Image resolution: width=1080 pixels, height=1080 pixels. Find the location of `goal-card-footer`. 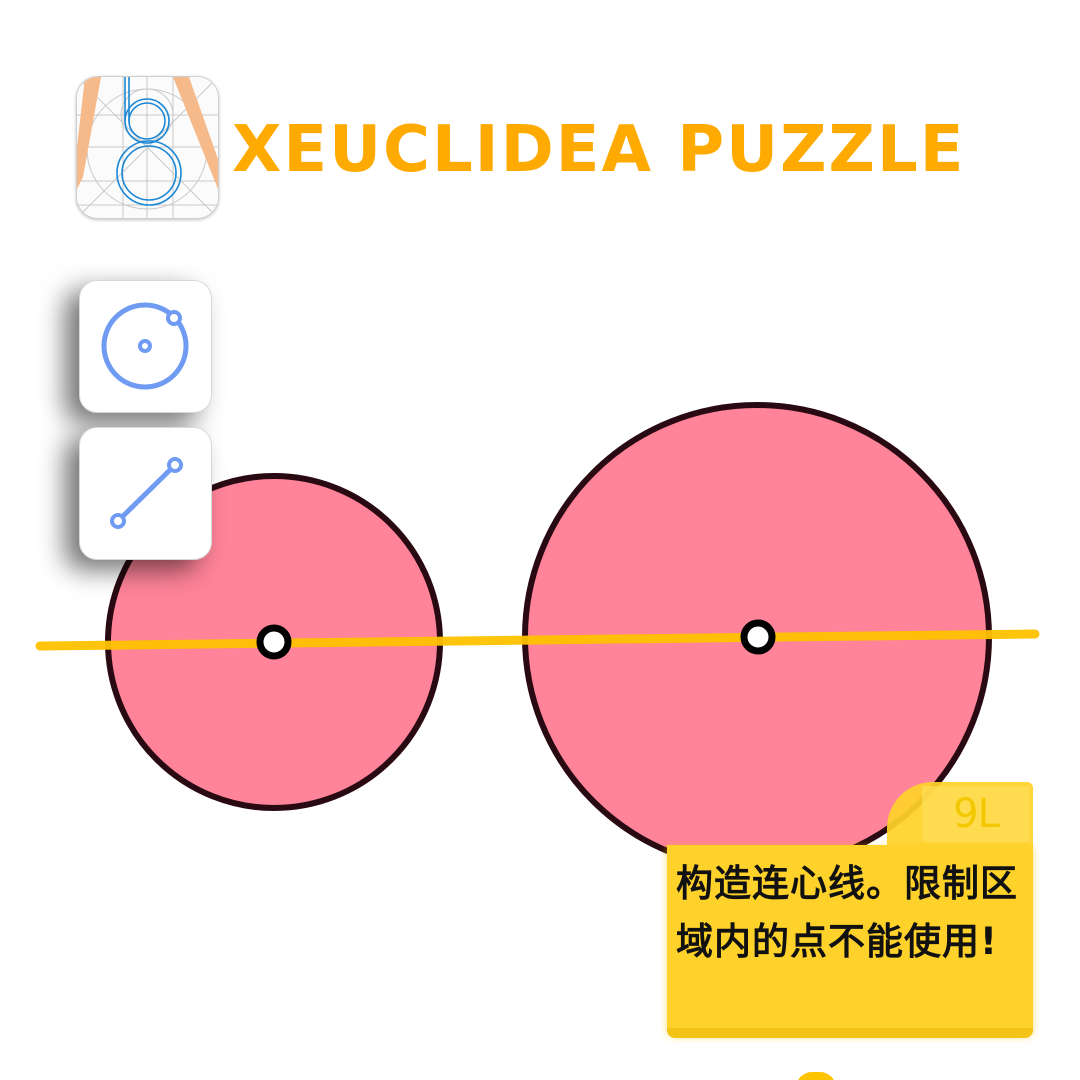

goal-card-footer is located at coordinates (850, 1033).